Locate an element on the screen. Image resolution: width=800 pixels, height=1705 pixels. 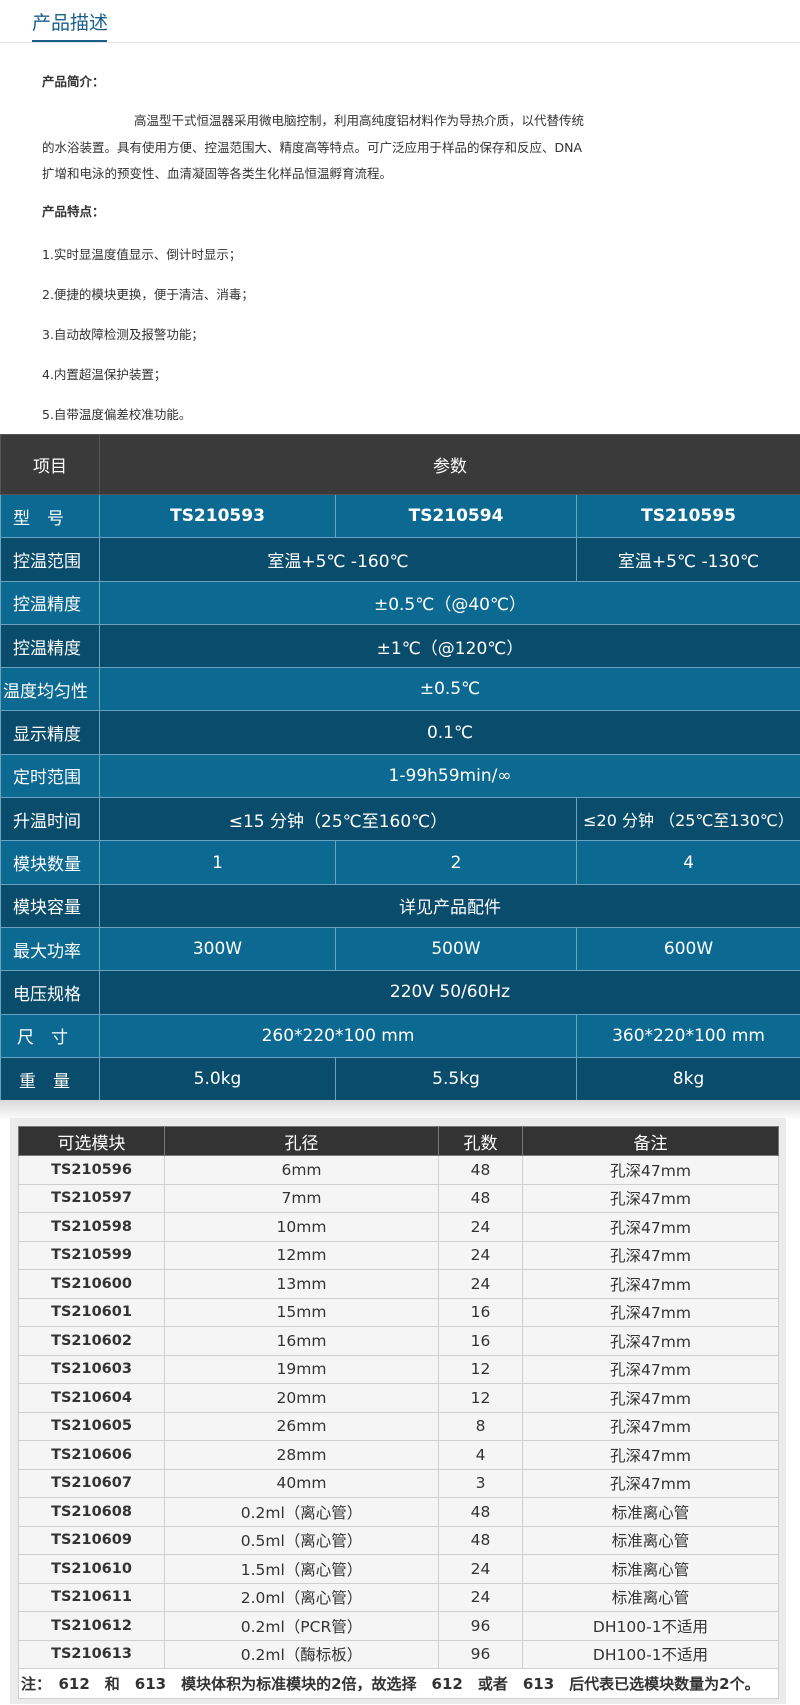
module-code-cell: TS210607 is located at coordinates (91, 1483).